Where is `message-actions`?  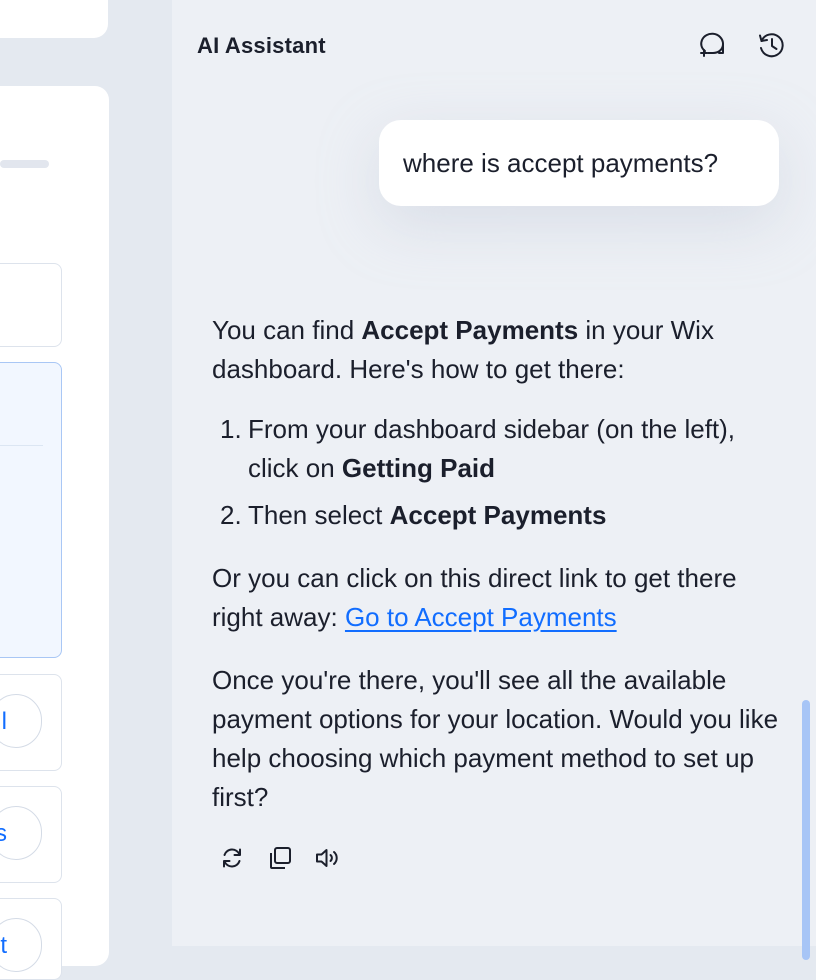 message-actions is located at coordinates (280, 858).